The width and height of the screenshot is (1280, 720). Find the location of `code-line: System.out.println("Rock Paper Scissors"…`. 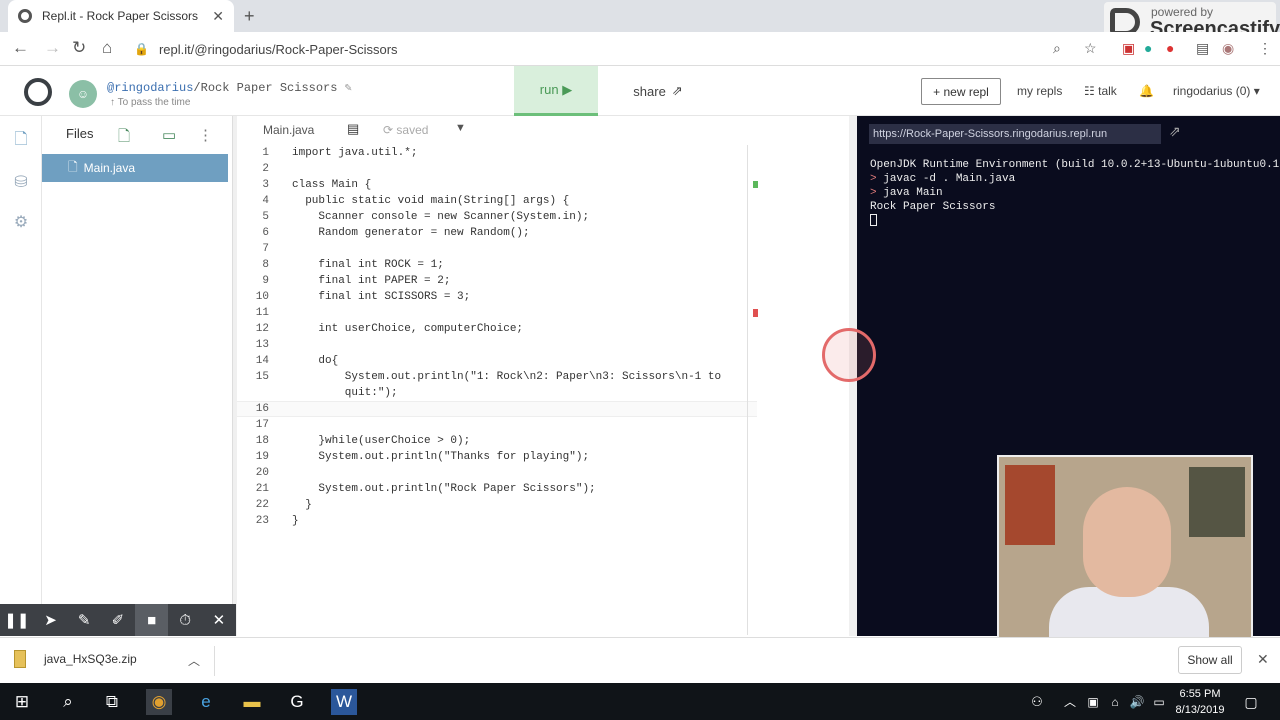

code-line: System.out.println("Rock Paper Scissors"… is located at coordinates (444, 489).